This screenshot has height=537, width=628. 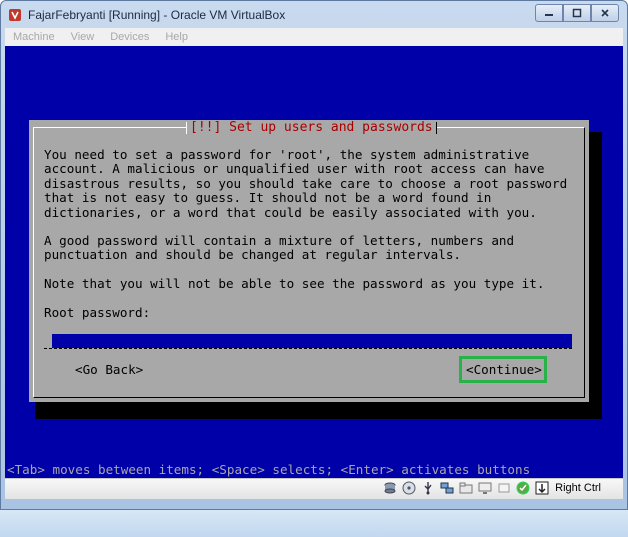 I want to click on go-back-button: <Go Back>, so click(x=109, y=369).